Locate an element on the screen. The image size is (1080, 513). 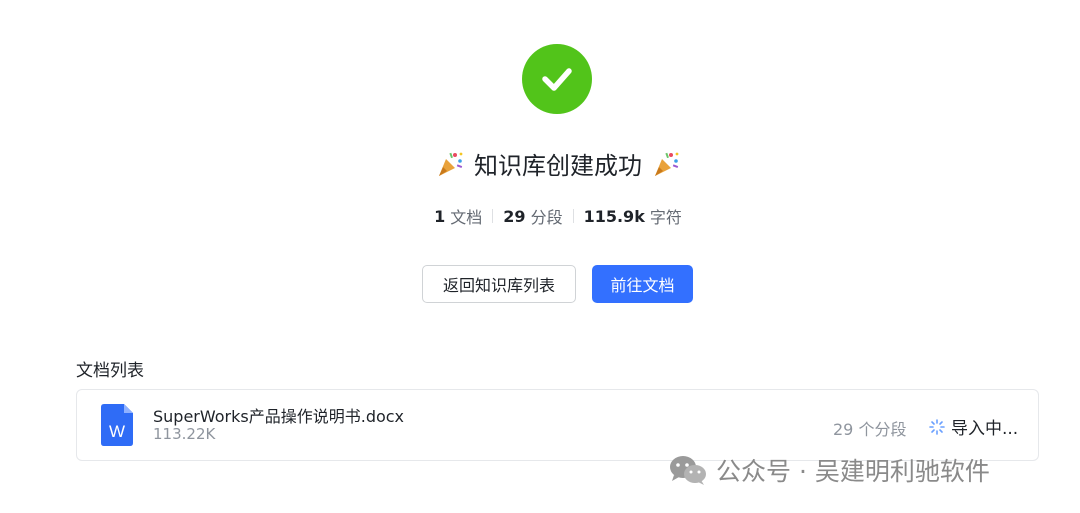
wechat-icon is located at coordinates (688, 470).